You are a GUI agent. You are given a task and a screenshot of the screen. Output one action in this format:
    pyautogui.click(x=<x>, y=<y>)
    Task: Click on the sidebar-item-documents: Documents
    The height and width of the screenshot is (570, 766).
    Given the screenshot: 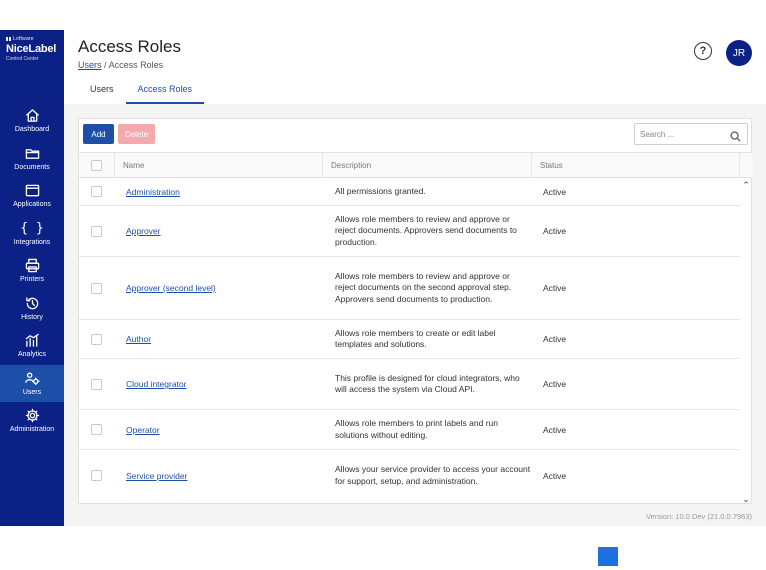 What is the action you would take?
    pyautogui.click(x=32, y=159)
    